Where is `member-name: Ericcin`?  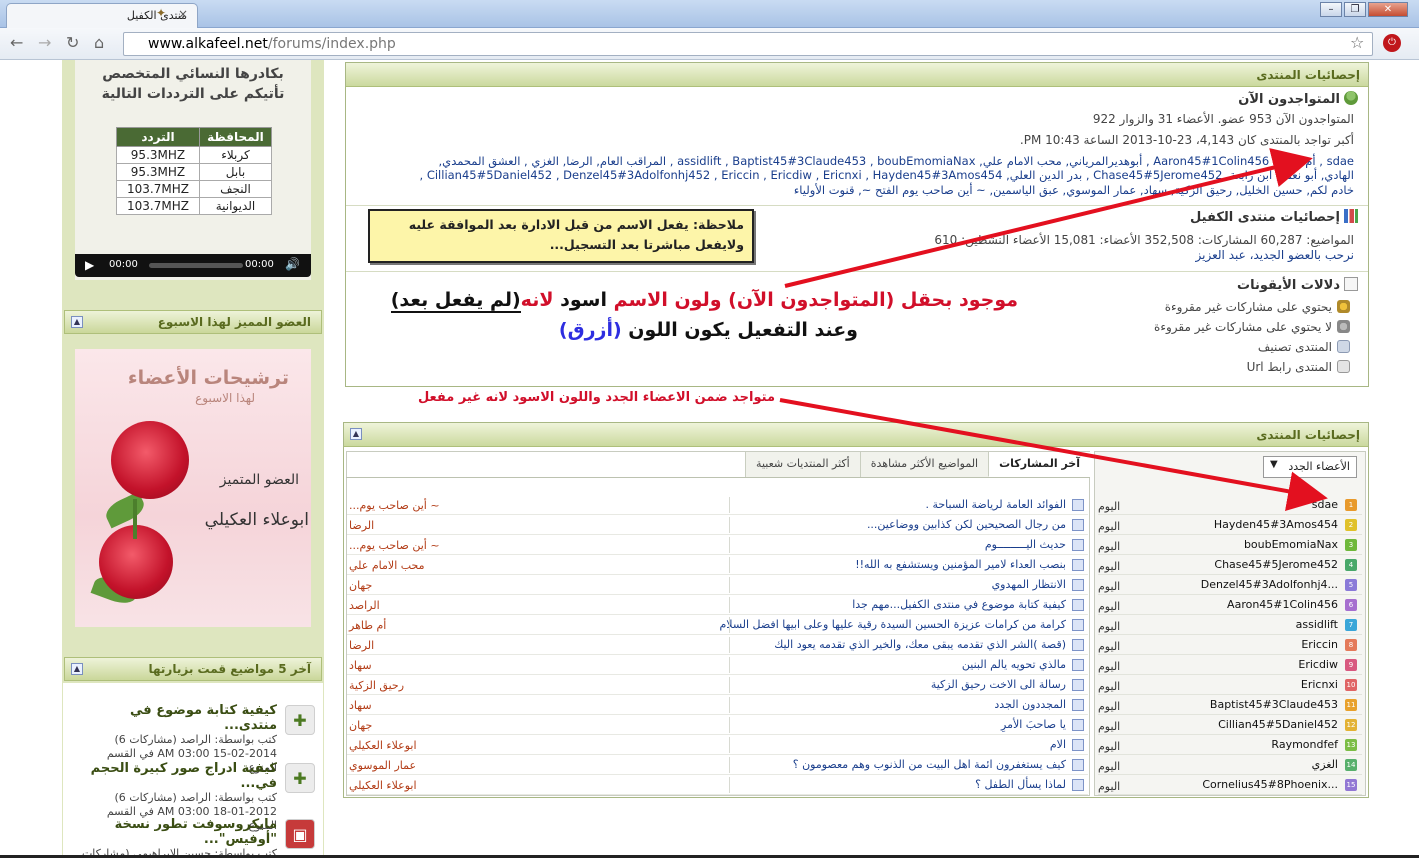 member-name: Ericcin is located at coordinates (1319, 644).